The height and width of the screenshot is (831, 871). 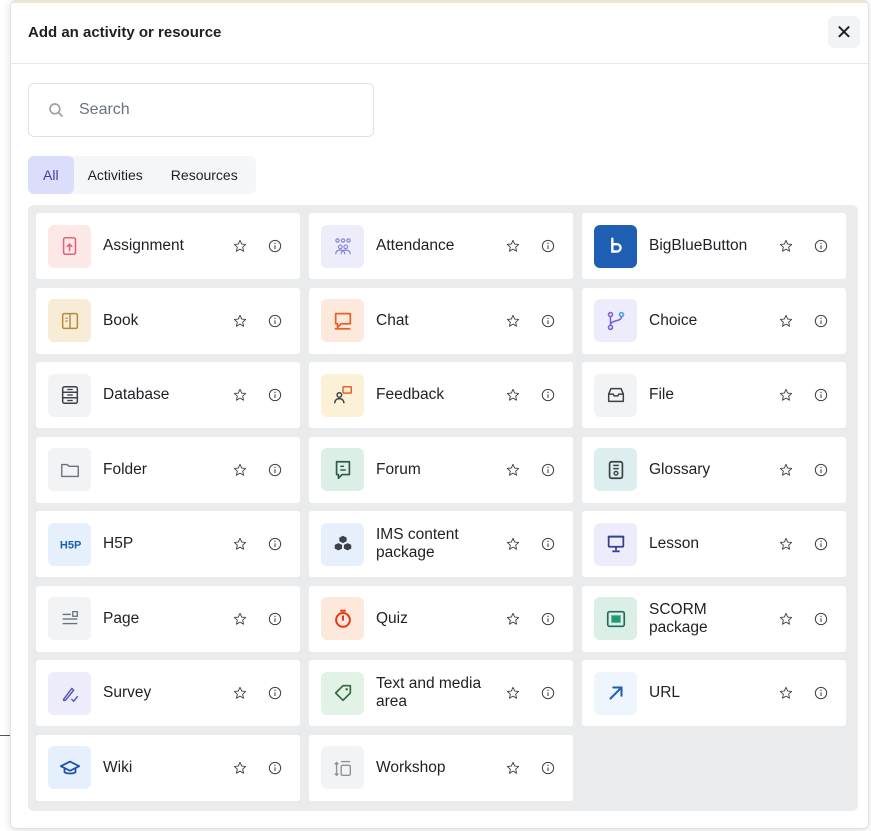 What do you see at coordinates (714, 693) in the screenshot?
I see `module-card-url: URL` at bounding box center [714, 693].